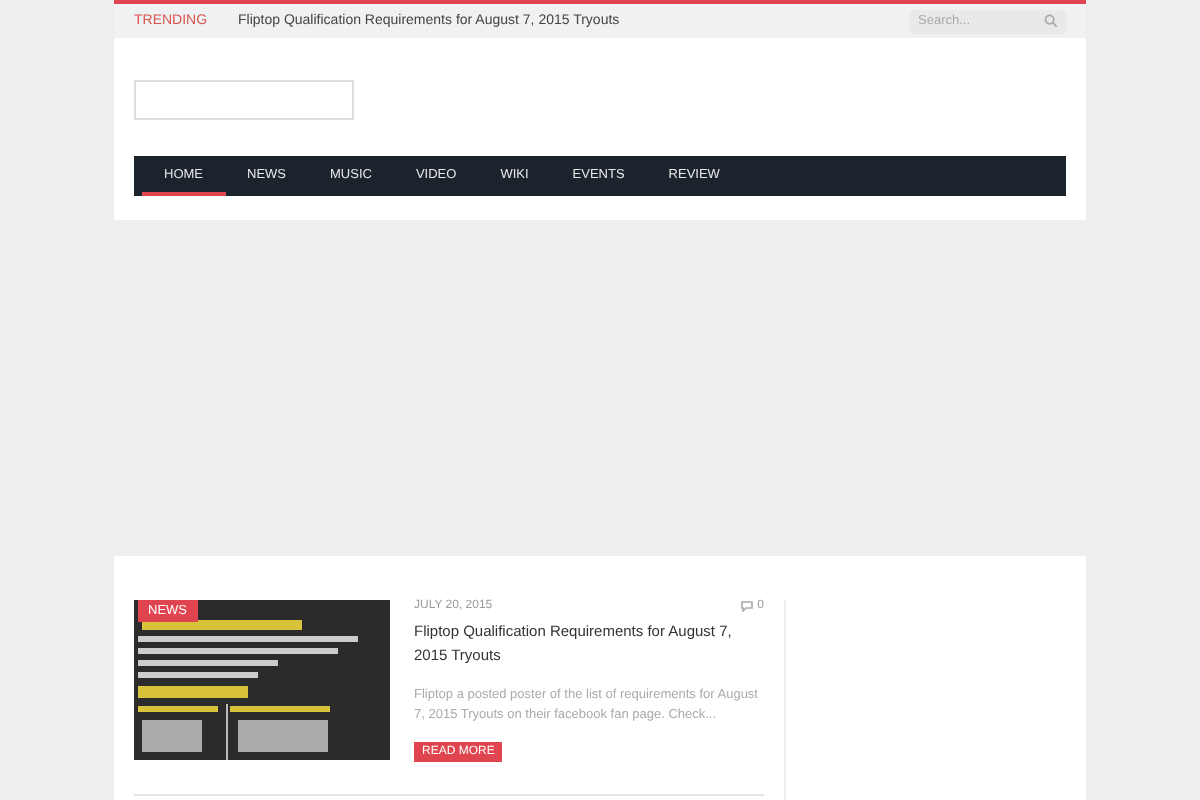 The image size is (1200, 800). Describe the element at coordinates (746, 606) in the screenshot. I see `comment-icon` at that location.